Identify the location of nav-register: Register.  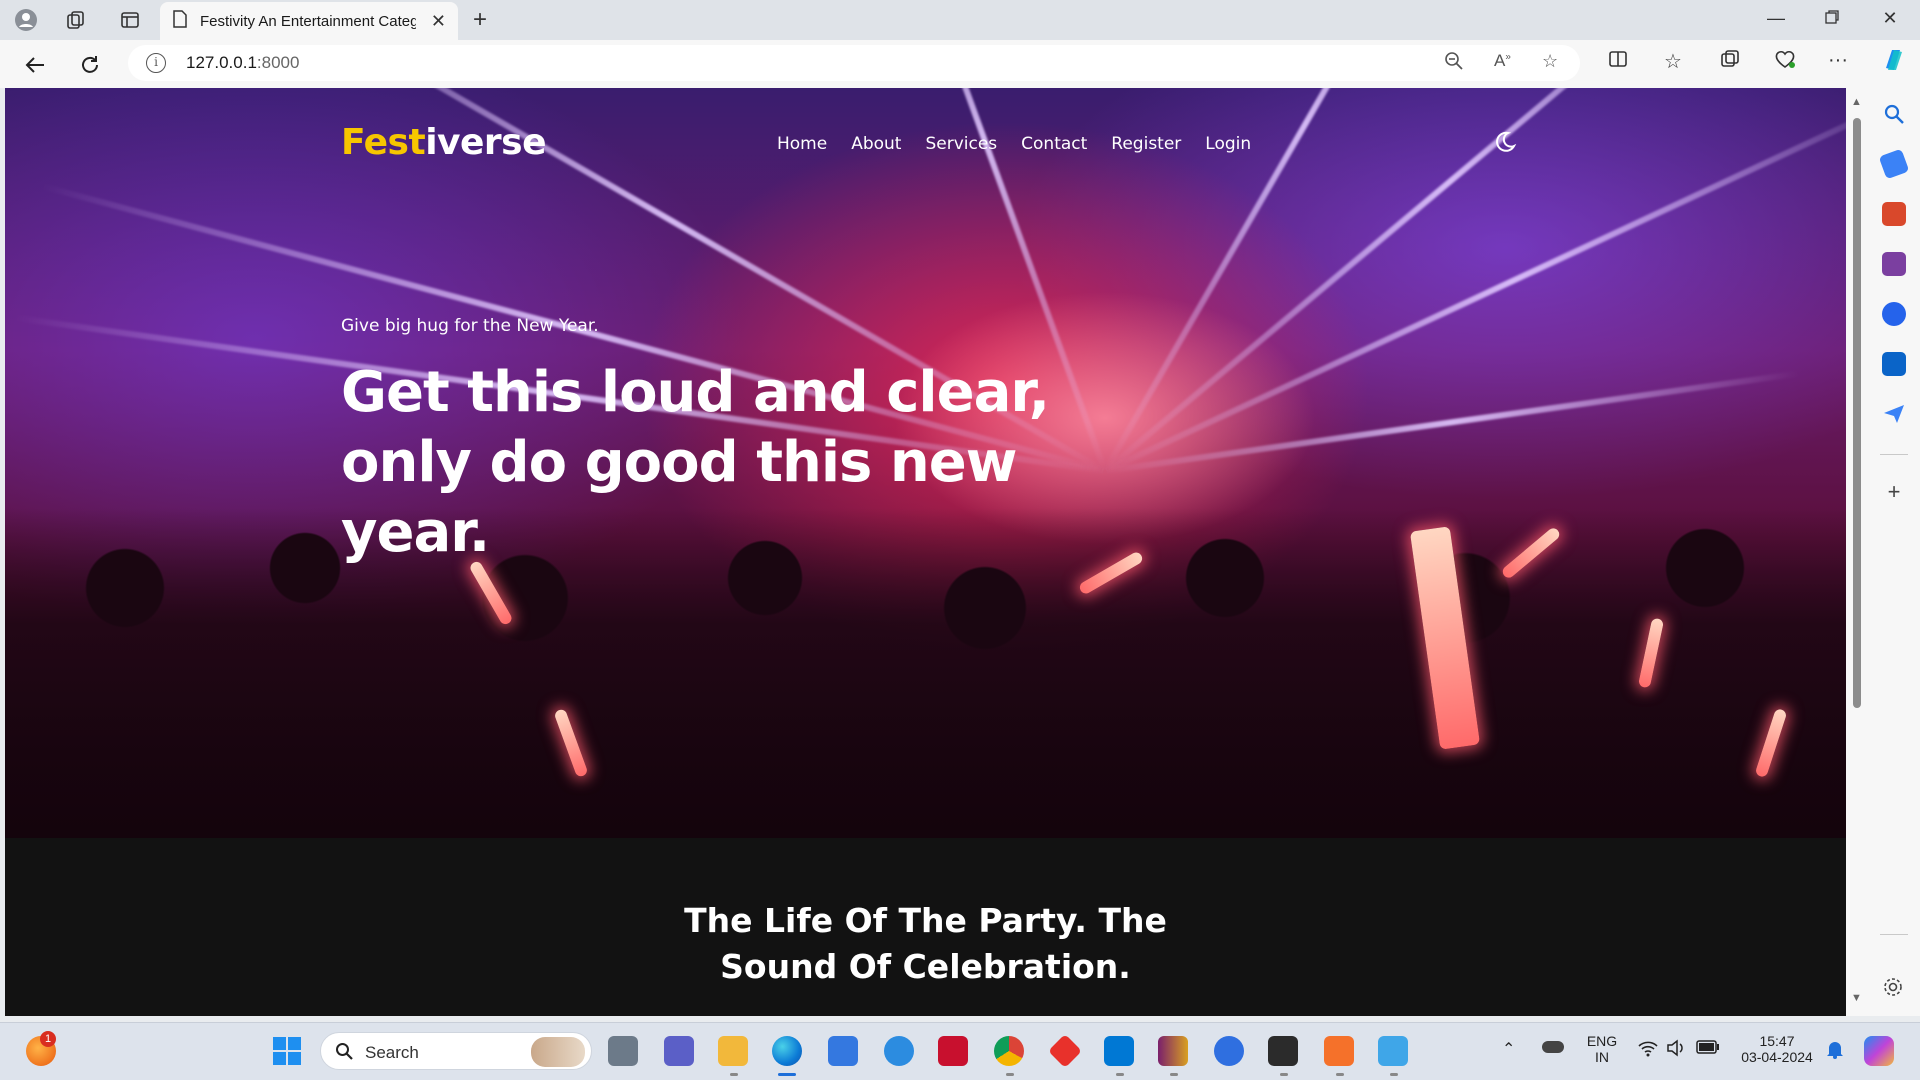
(1146, 144).